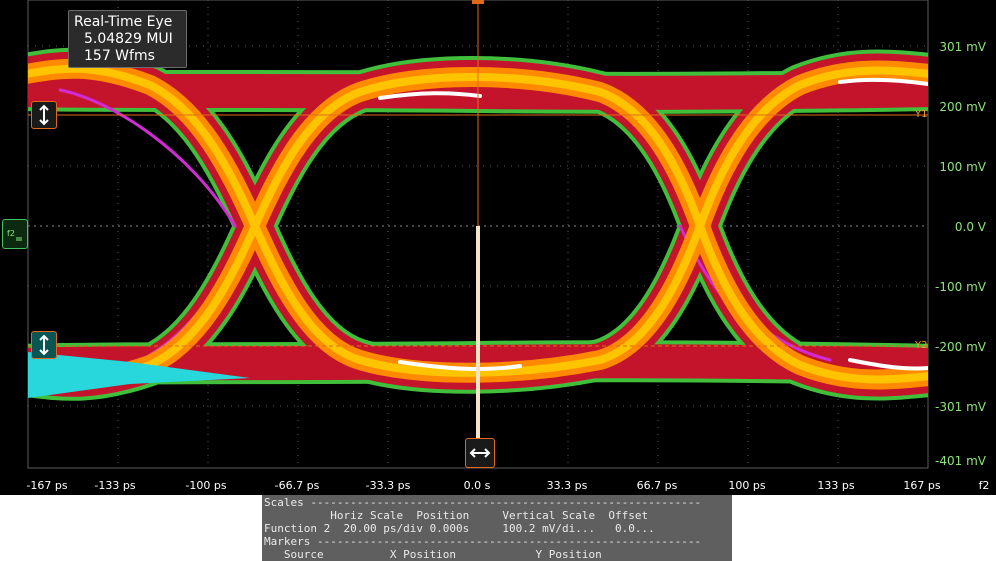  Describe the element at coordinates (115, 485) in the screenshot. I see `x-axis-label: -133 ps` at that location.